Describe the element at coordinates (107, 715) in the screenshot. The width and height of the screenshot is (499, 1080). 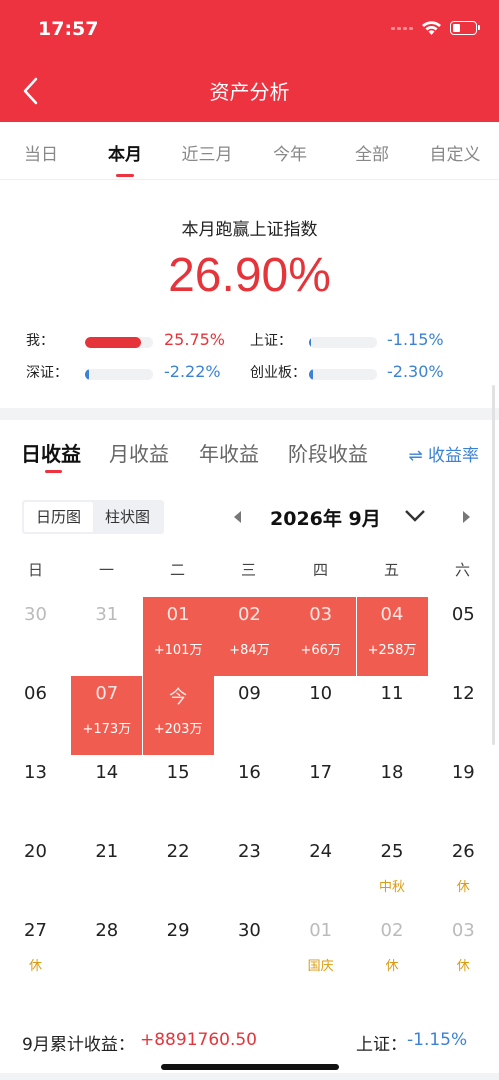
I see `calendar-day: 07 +173万` at that location.